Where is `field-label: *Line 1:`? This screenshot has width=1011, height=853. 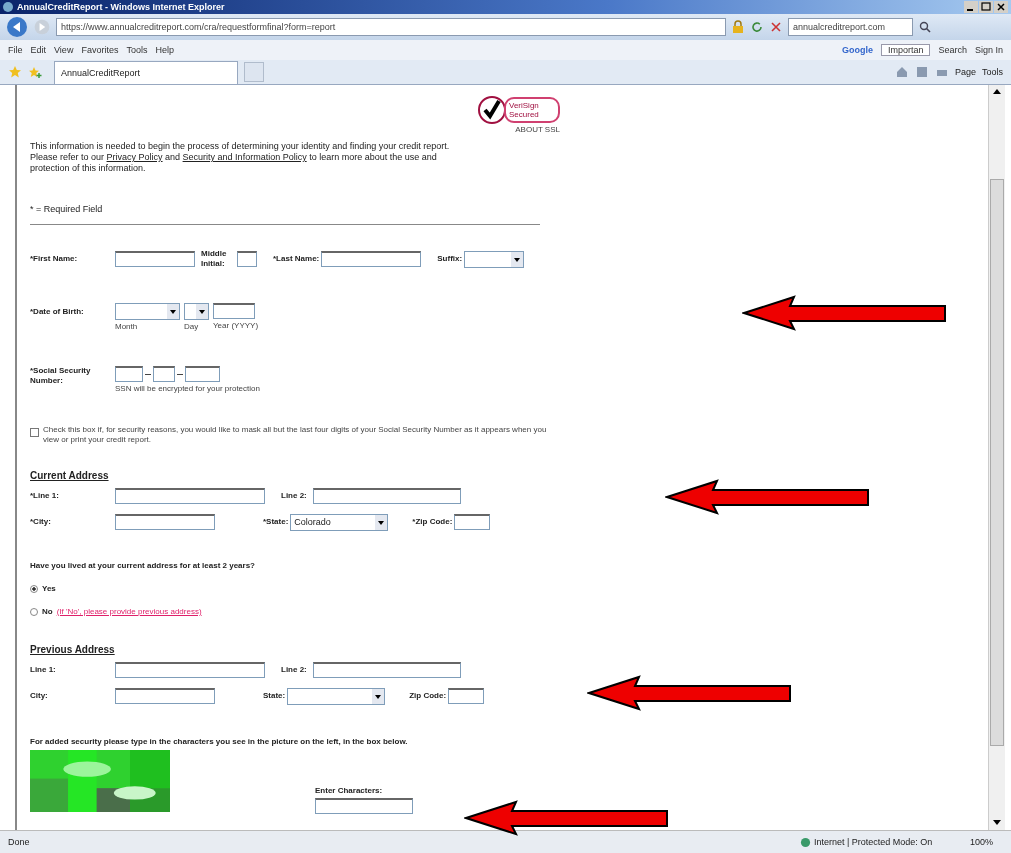 field-label: *Line 1: is located at coordinates (45, 496).